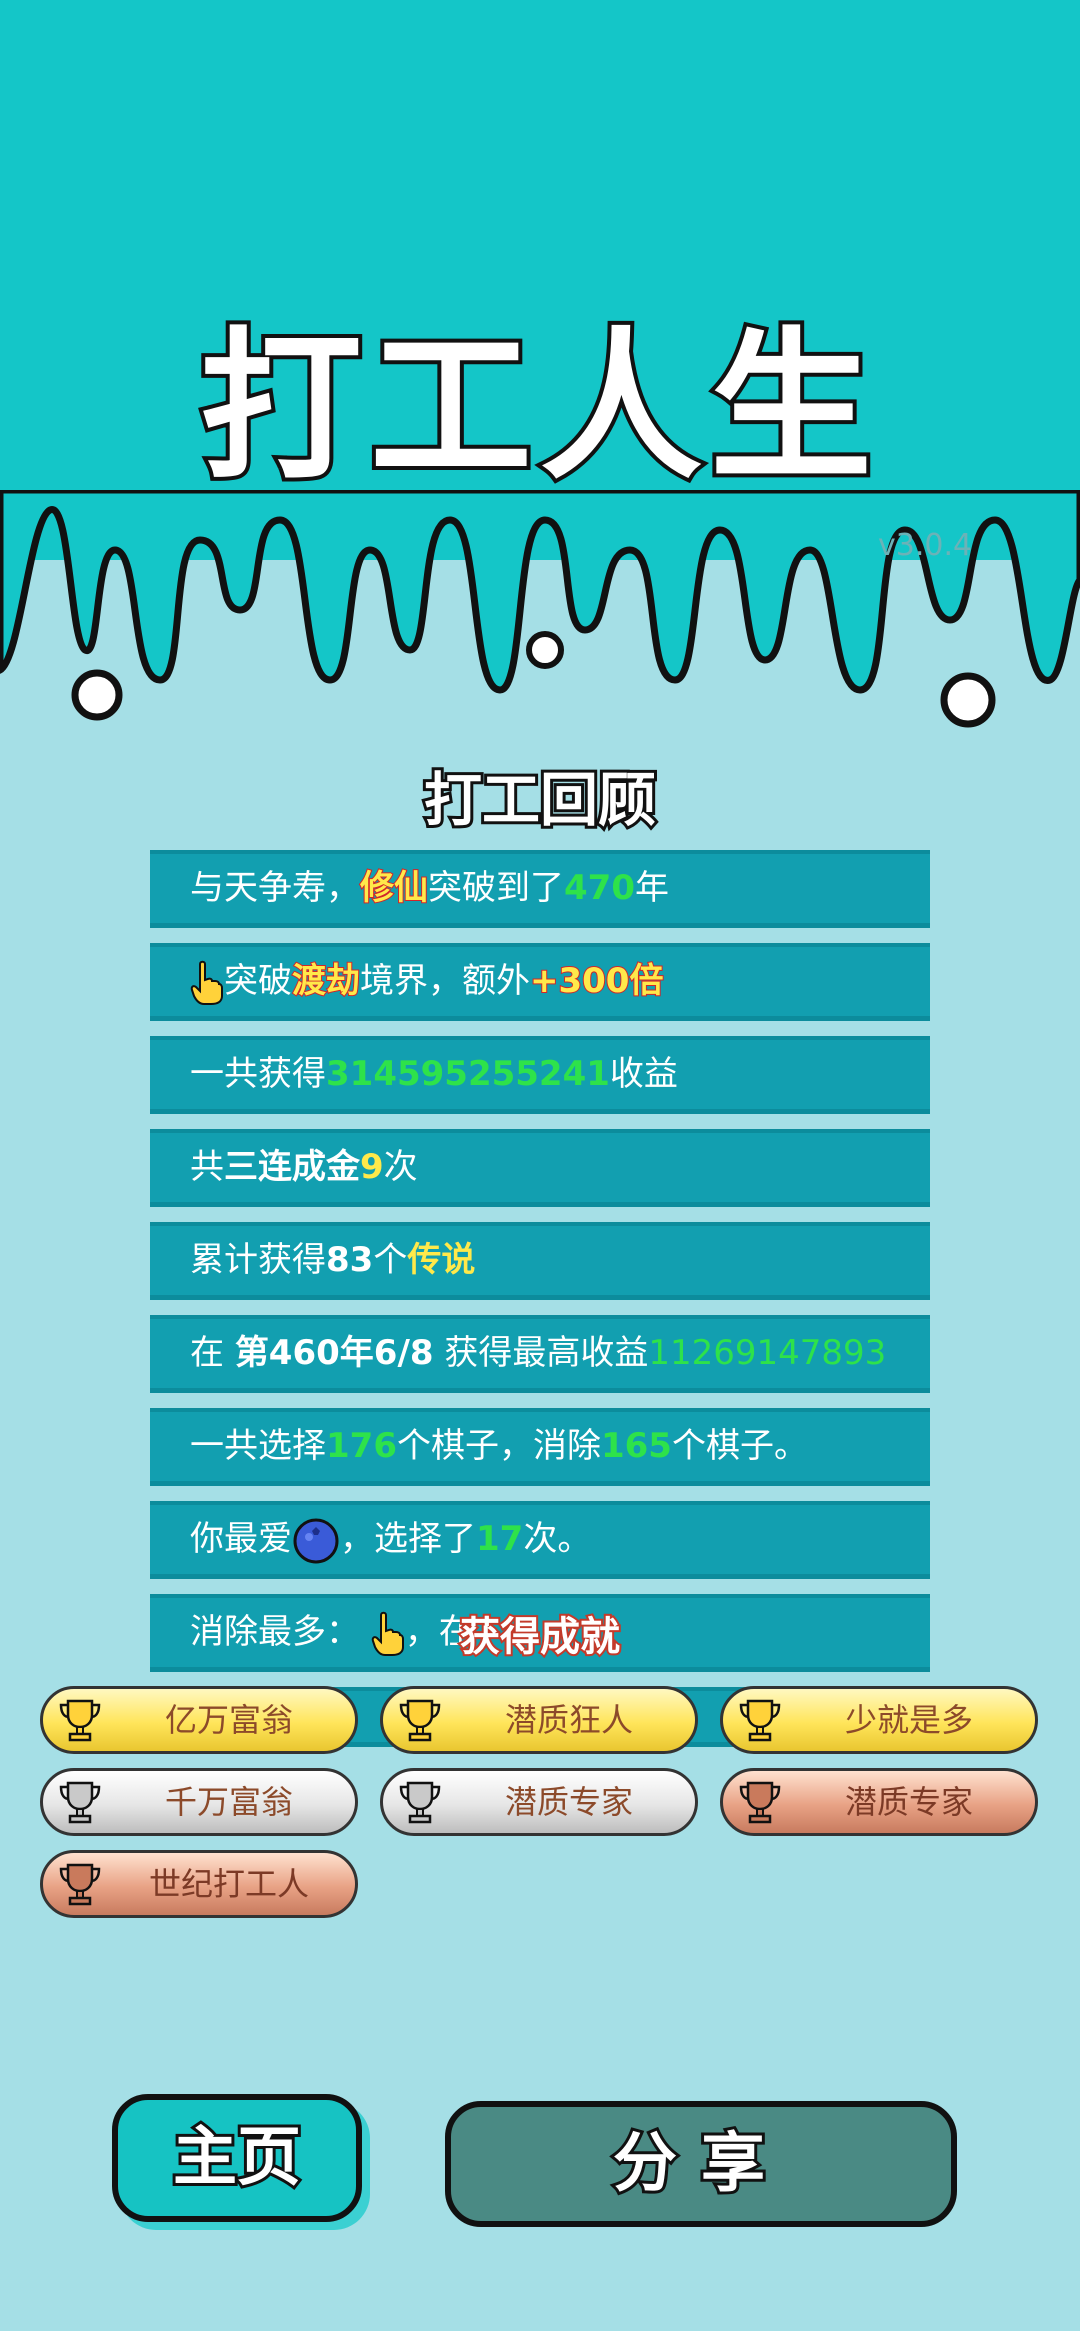 Image resolution: width=1080 pixels, height=2331 pixels. I want to click on review-title: 打工回顾, so click(540, 800).